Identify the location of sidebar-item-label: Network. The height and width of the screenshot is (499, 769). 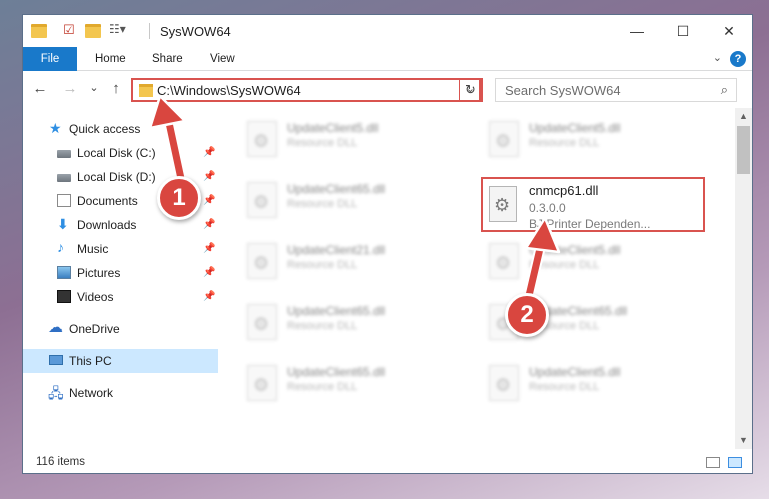
(91, 393).